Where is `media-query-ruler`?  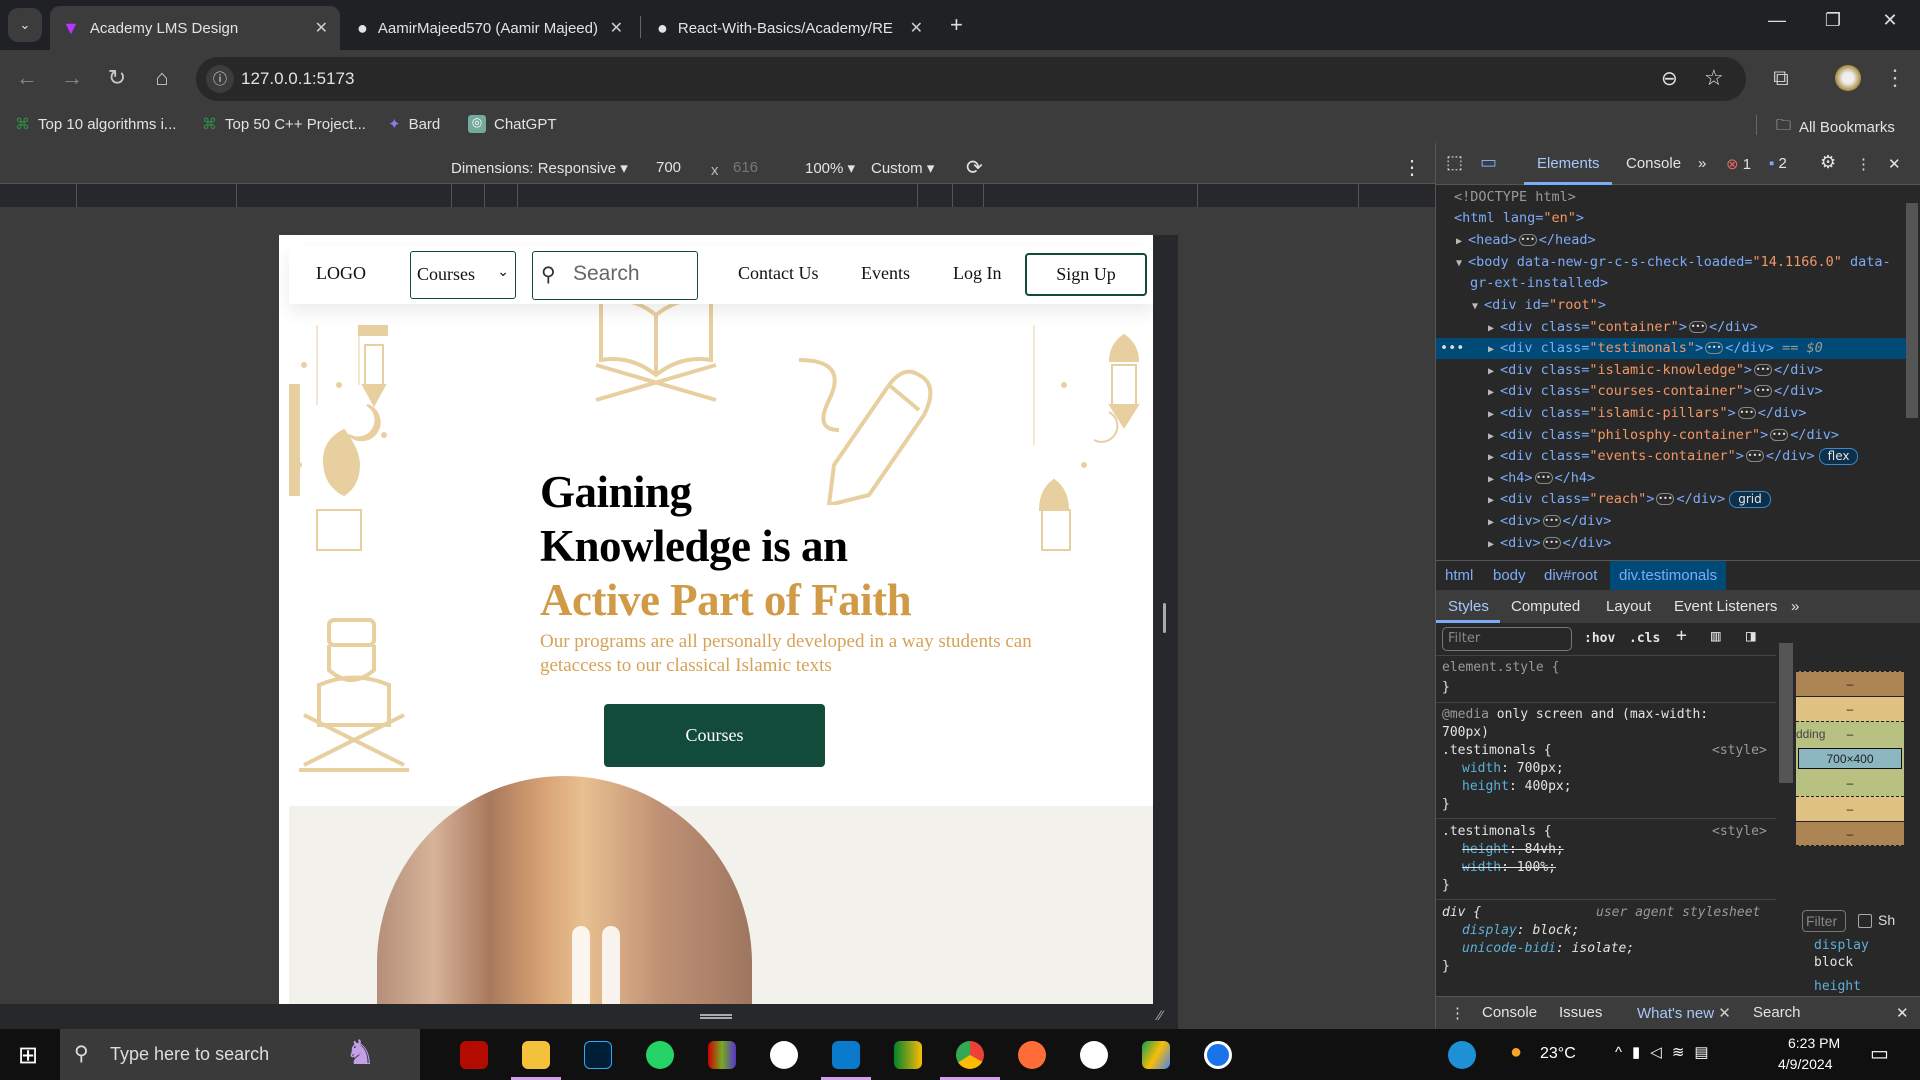 media-query-ruler is located at coordinates (717, 195).